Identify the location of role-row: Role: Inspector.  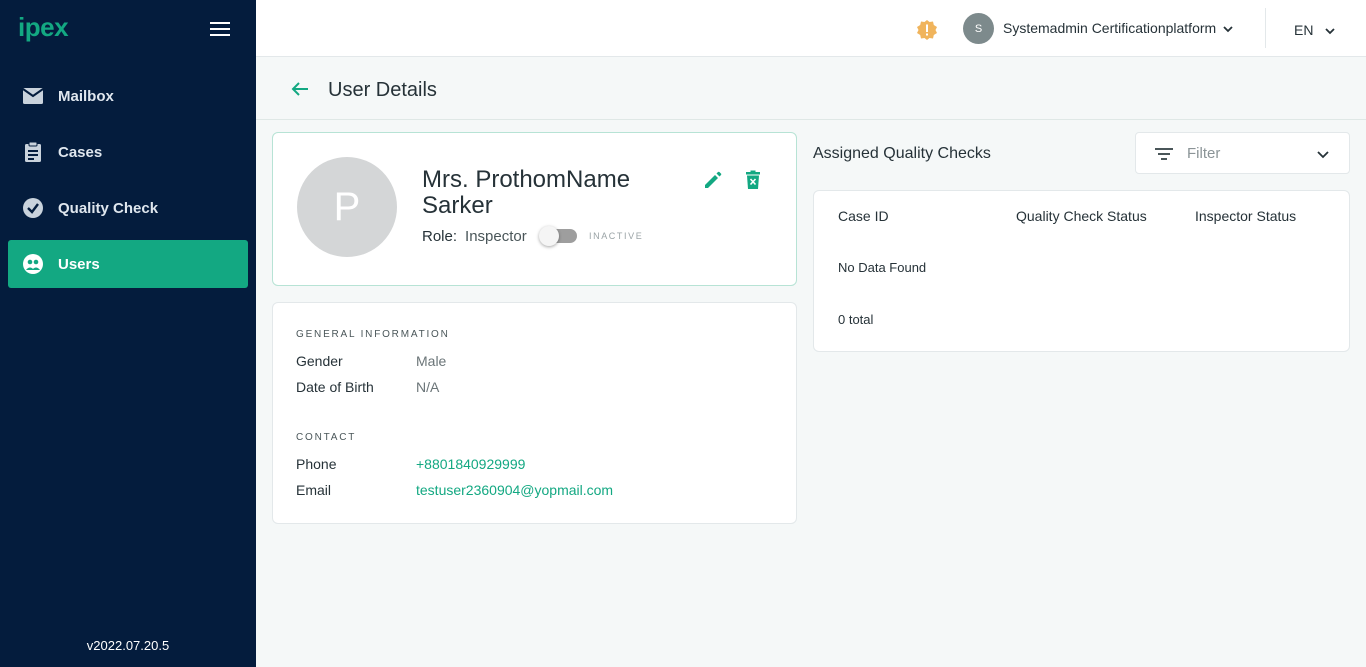
(474, 236).